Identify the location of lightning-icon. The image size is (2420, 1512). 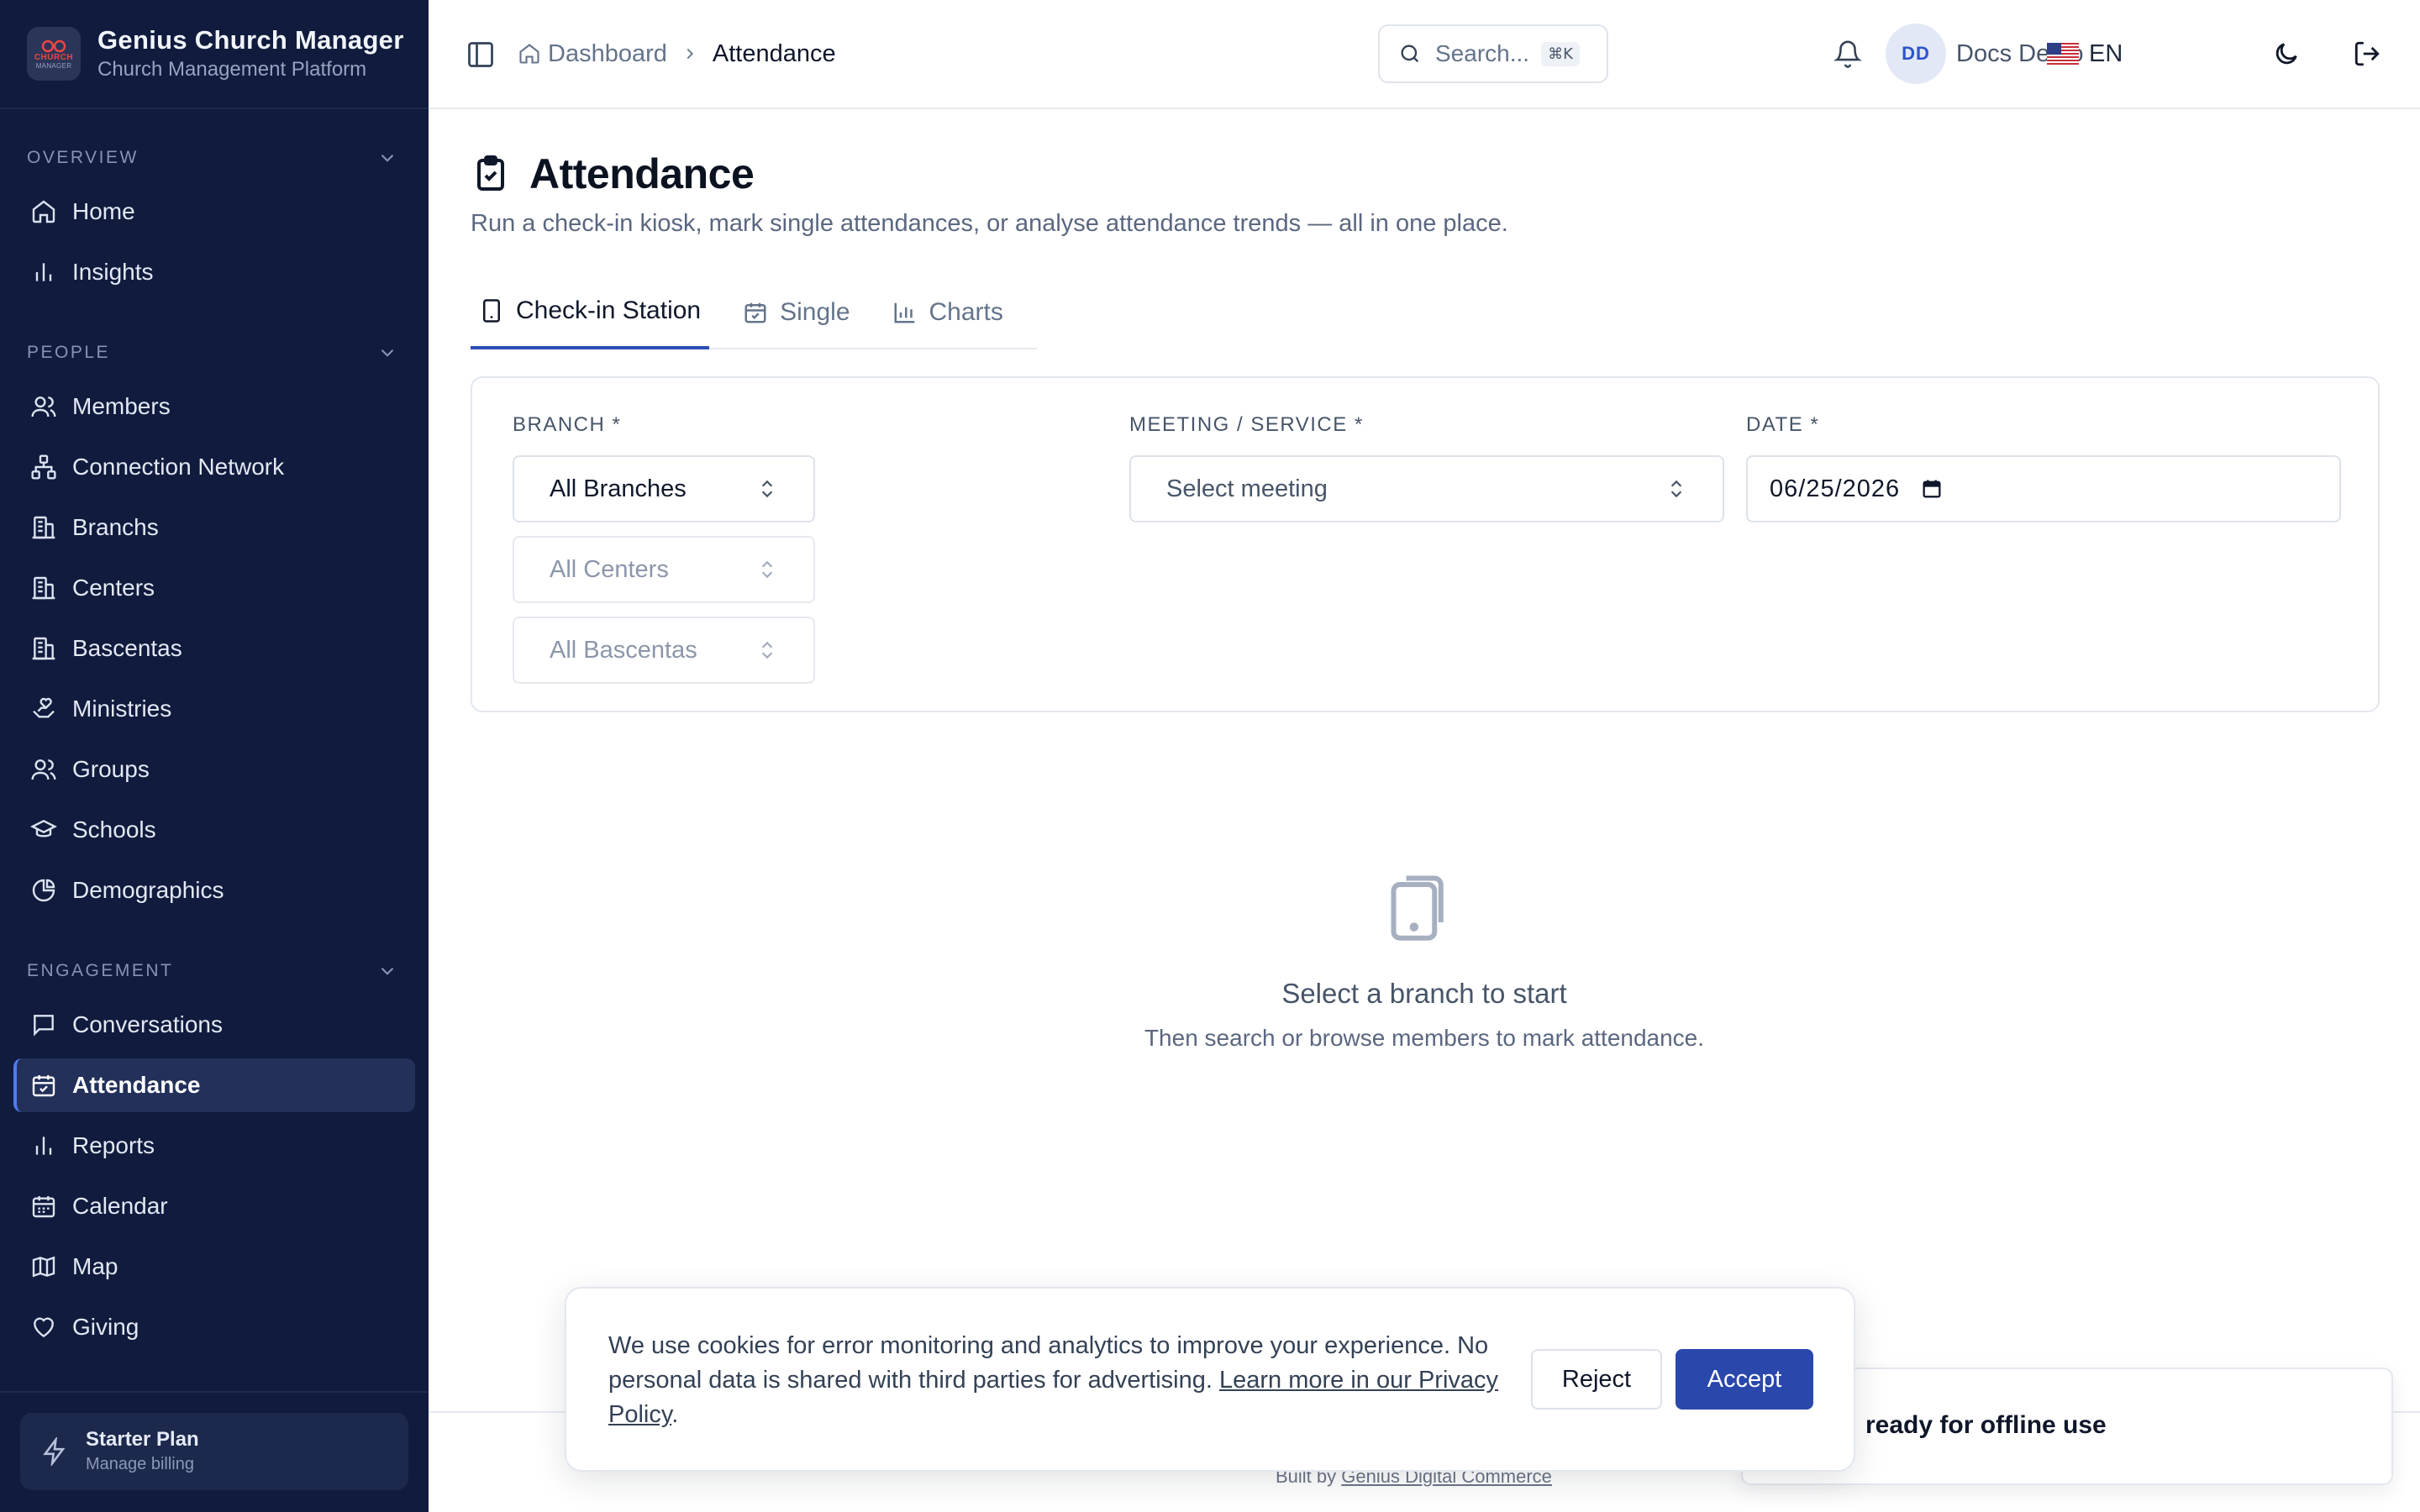
(54, 1451).